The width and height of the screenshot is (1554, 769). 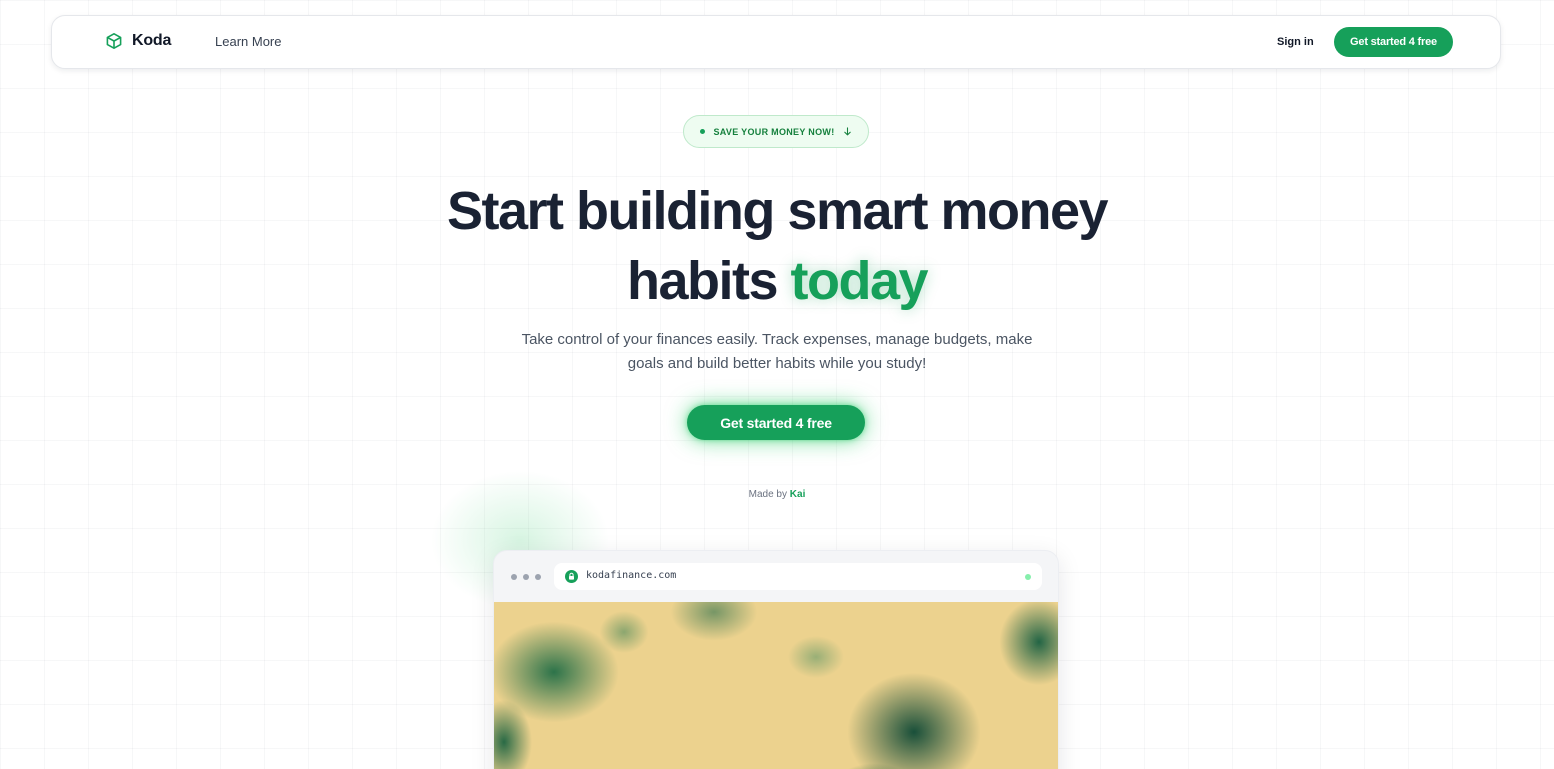 What do you see at coordinates (777, 211) in the screenshot?
I see `hero-title-line-1: Start building smart money` at bounding box center [777, 211].